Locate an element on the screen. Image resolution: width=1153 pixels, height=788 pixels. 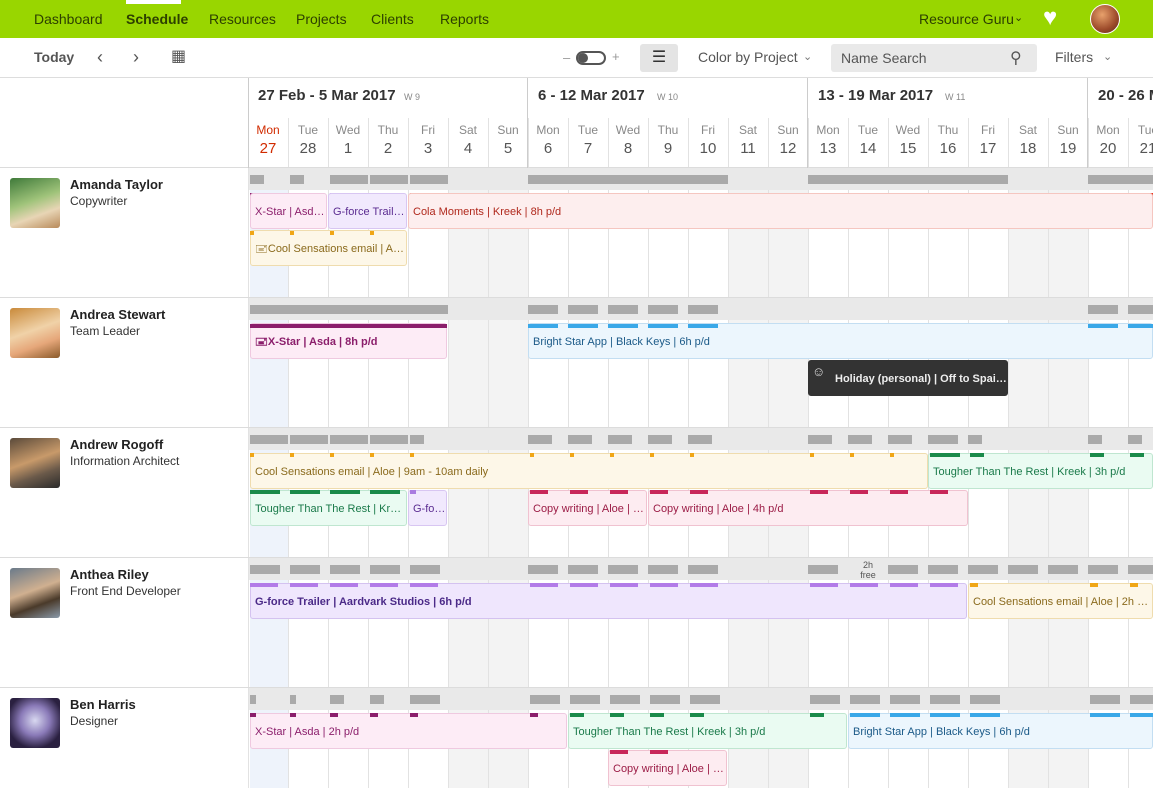
booking-bar: Cola Moments | Kreek | 8h p/d is located at coordinates (780, 211).